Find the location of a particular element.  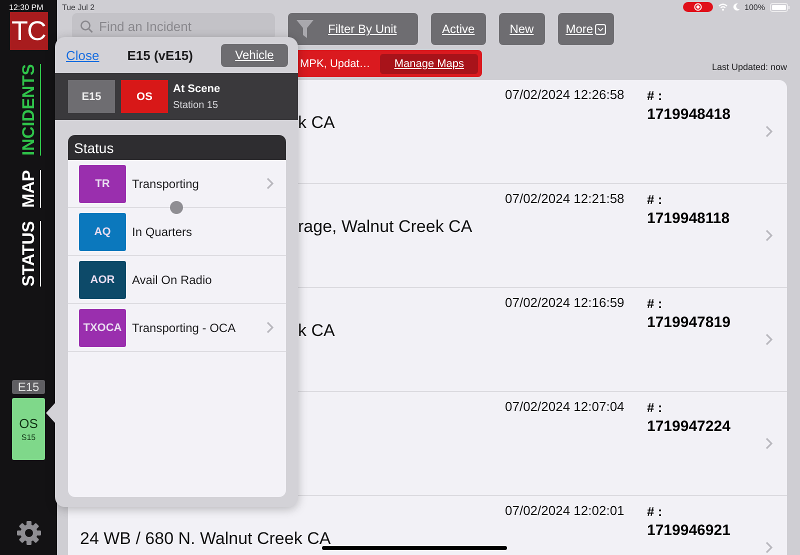

unit-status-tile: OS S15 is located at coordinates (28, 429).